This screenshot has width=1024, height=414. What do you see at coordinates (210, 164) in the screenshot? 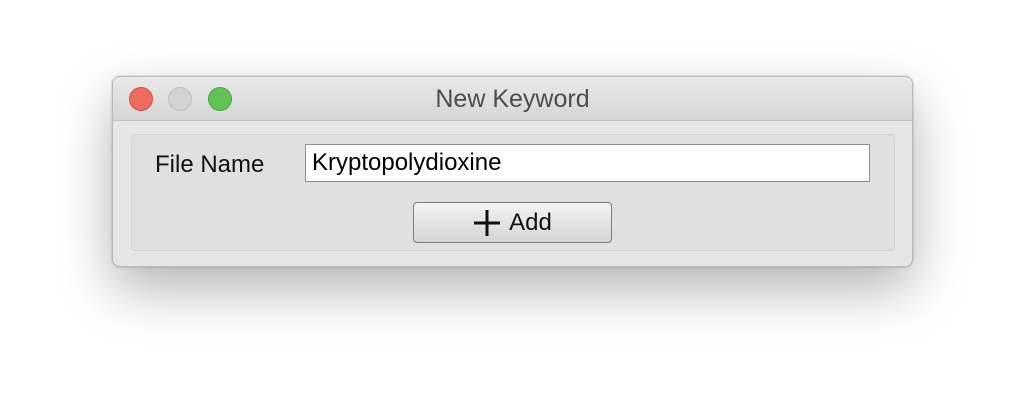
I see `file-name-label: File Name` at bounding box center [210, 164].